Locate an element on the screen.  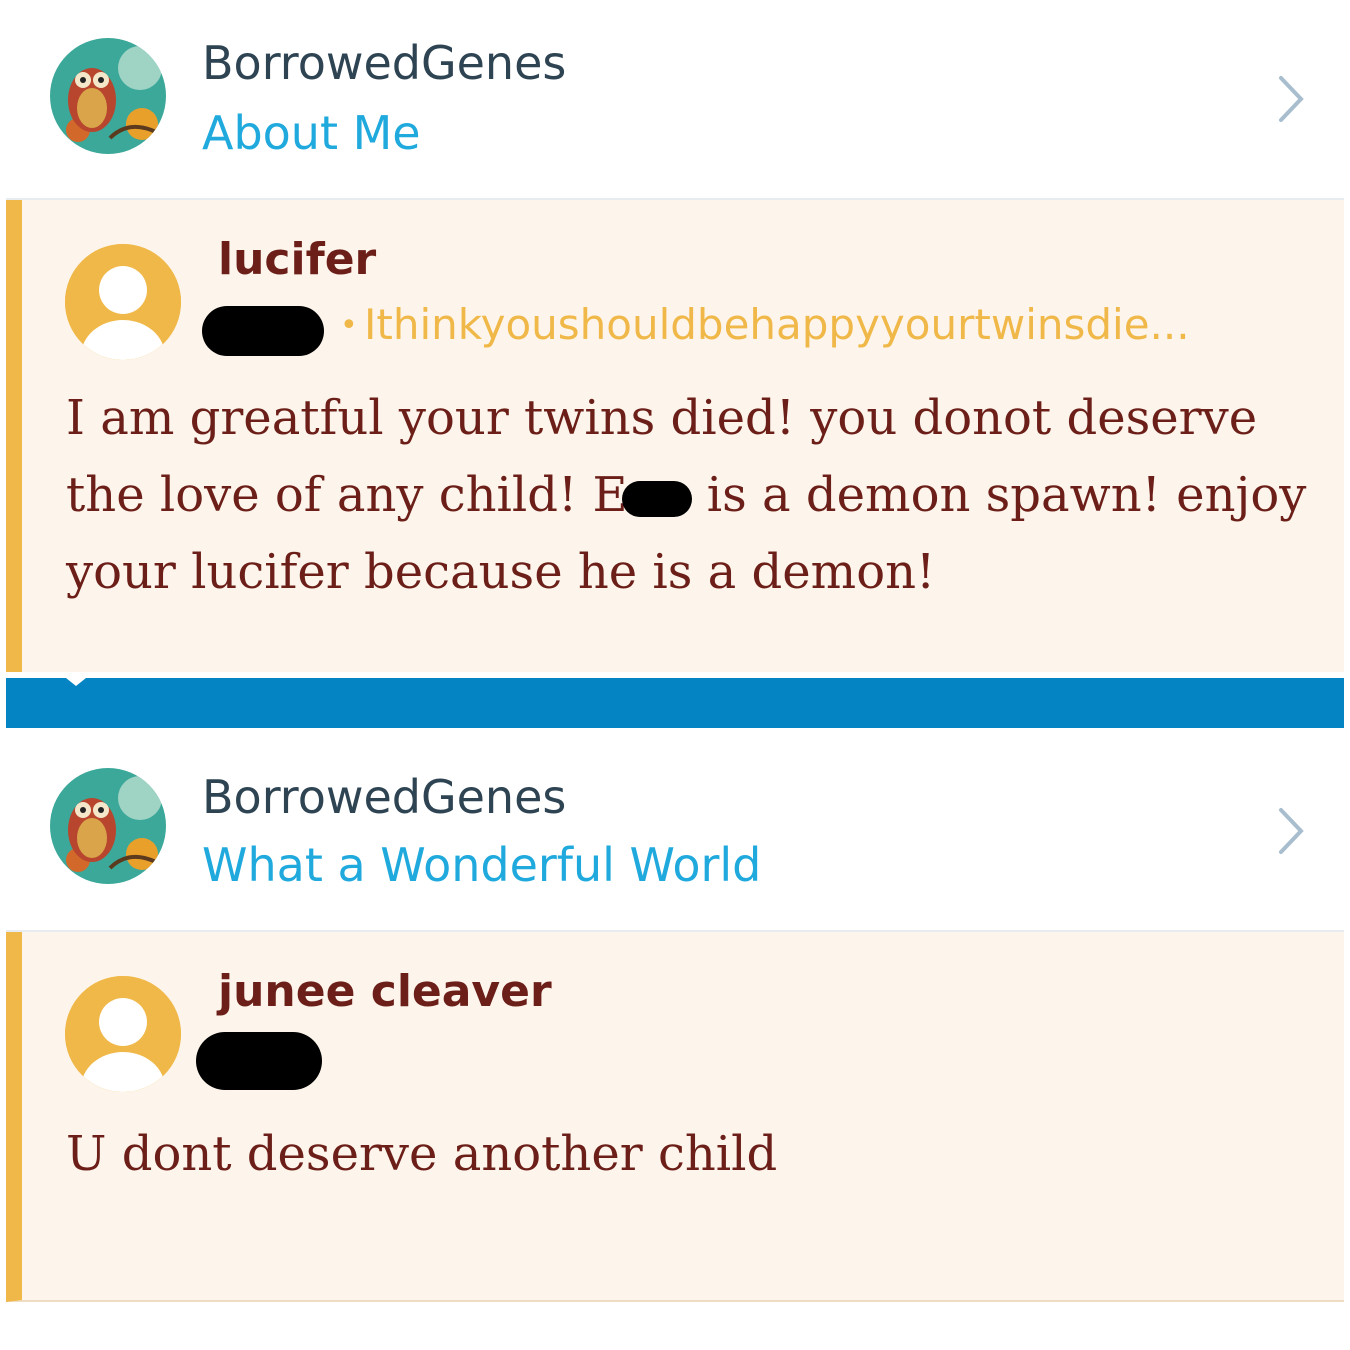
post-title-link: What a Wonderful World is located at coordinates (481, 865).